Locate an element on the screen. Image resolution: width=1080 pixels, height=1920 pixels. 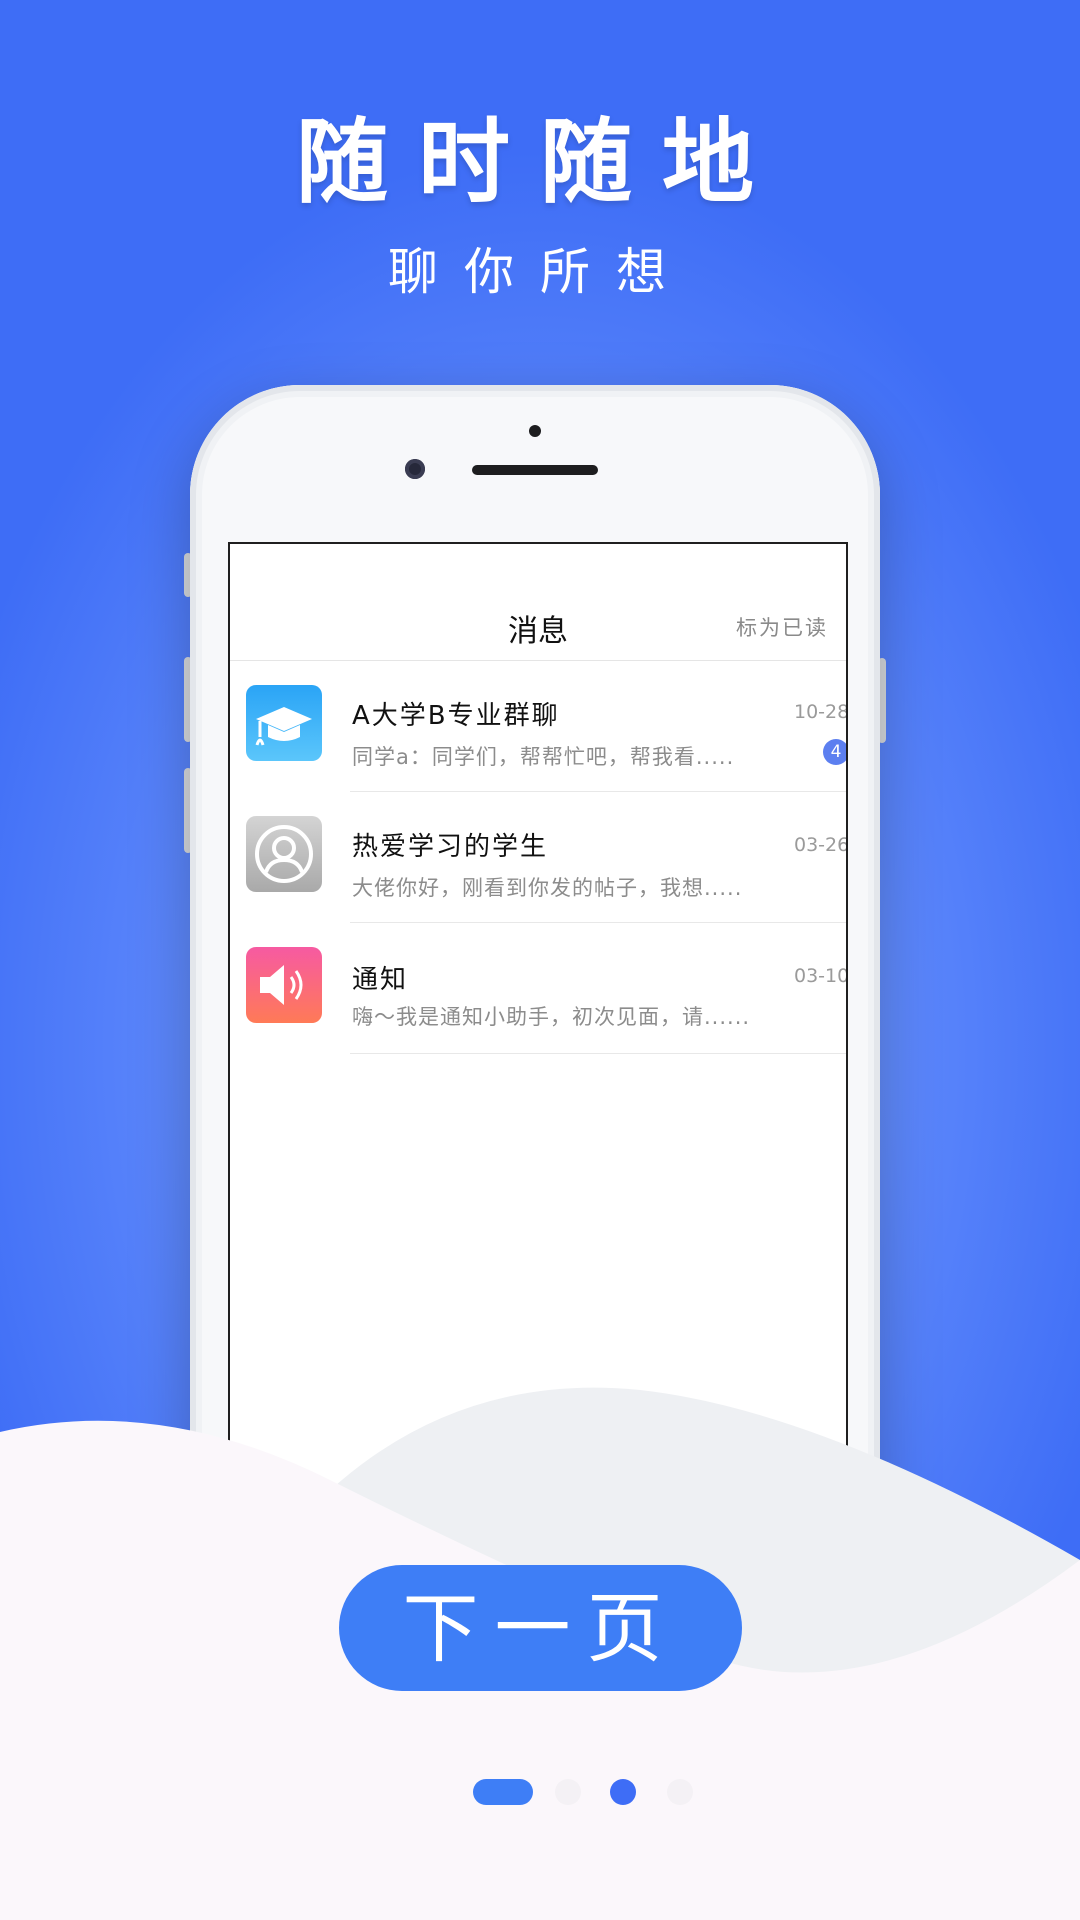
graduation-cap-icon is located at coordinates (284, 723).